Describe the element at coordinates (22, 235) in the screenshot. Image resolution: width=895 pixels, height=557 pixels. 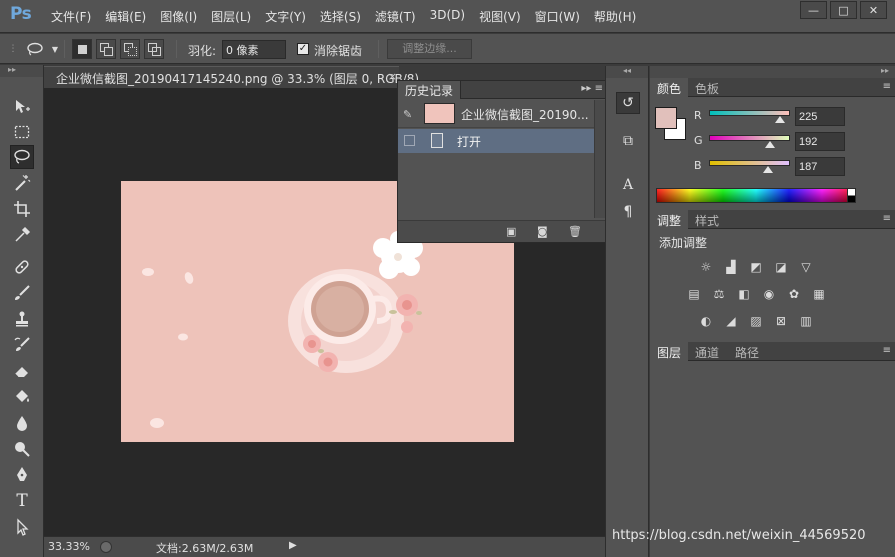
I see `eyedropper-icon` at that location.